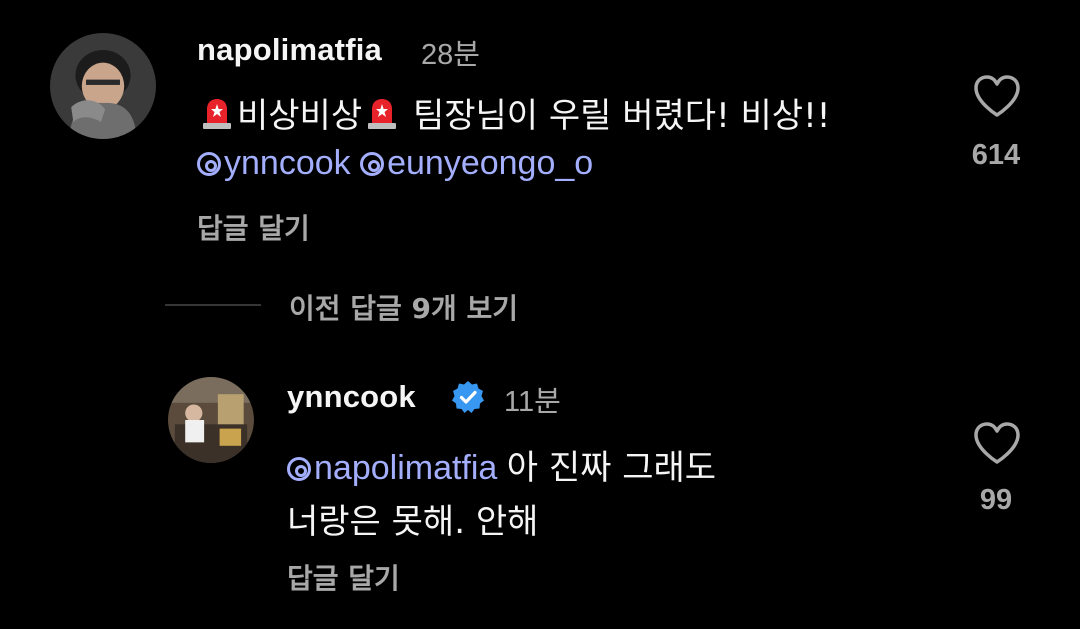 Image resolution: width=1080 pixels, height=629 pixels. I want to click on reply-text-line2: 너랑은 못해. 안해, so click(413, 522).